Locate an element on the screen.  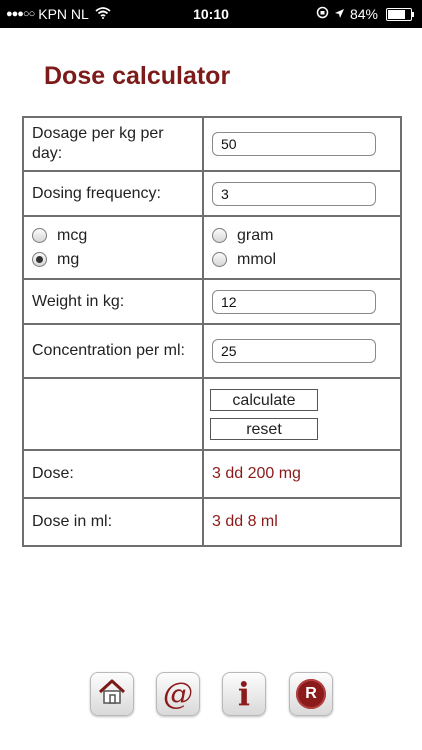
info-button: i is located at coordinates (244, 694).